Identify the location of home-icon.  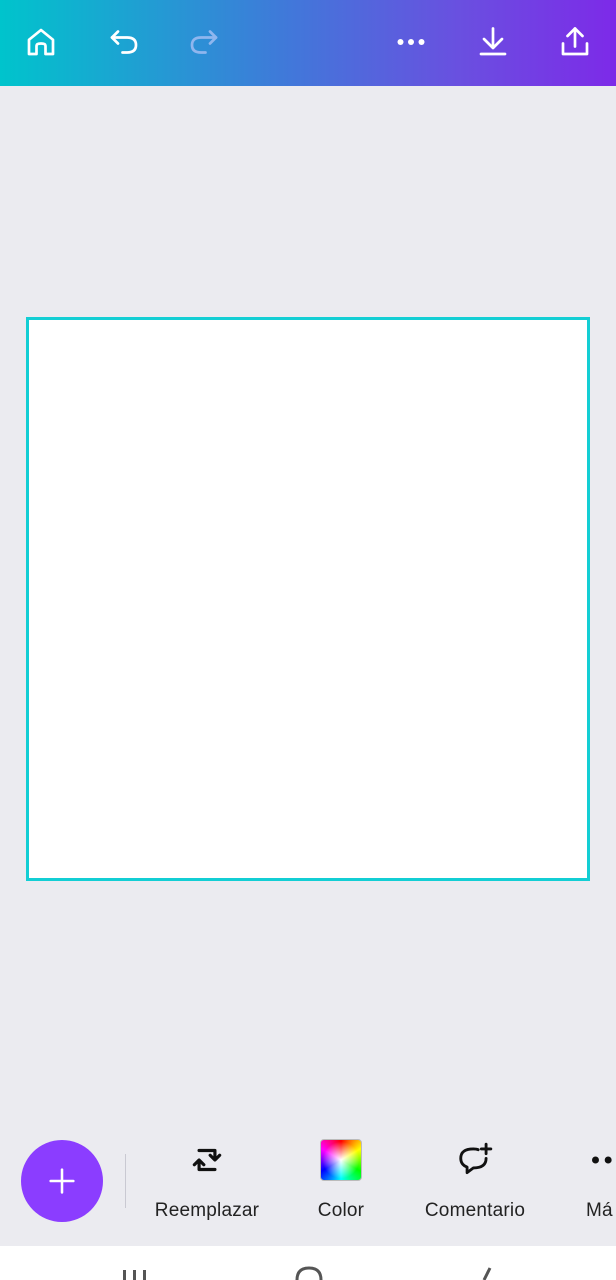
(41, 42).